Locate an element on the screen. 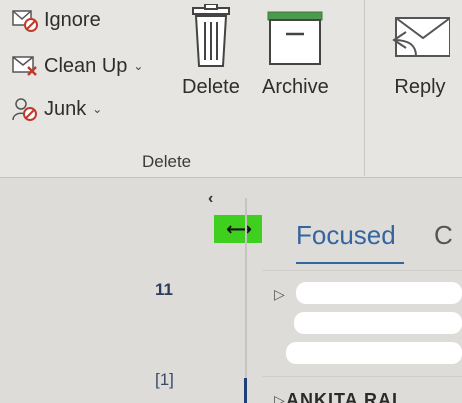 The width and height of the screenshot is (462, 403). collapse-pane-icon: ‹ is located at coordinates (210, 199).